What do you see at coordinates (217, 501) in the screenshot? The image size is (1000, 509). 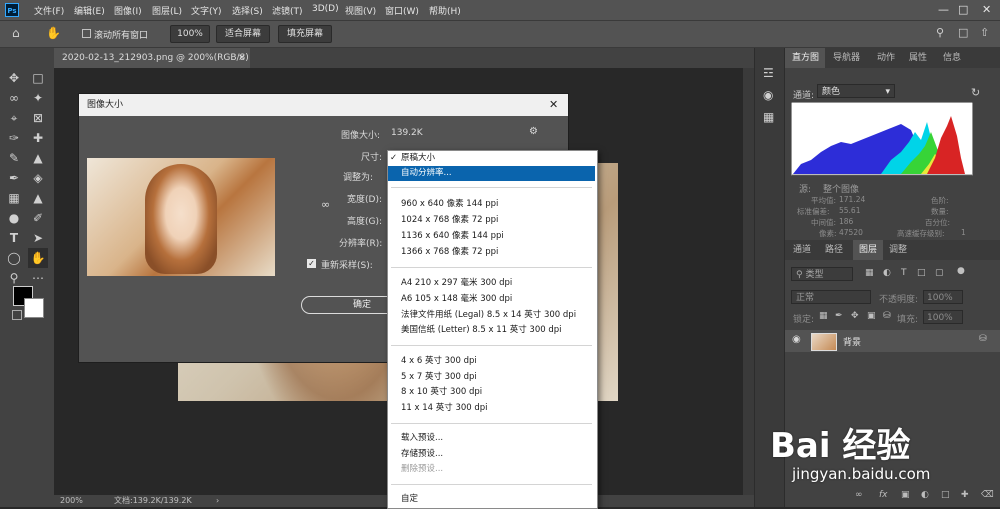 I see `status-arrow-icon: ›` at bounding box center [217, 501].